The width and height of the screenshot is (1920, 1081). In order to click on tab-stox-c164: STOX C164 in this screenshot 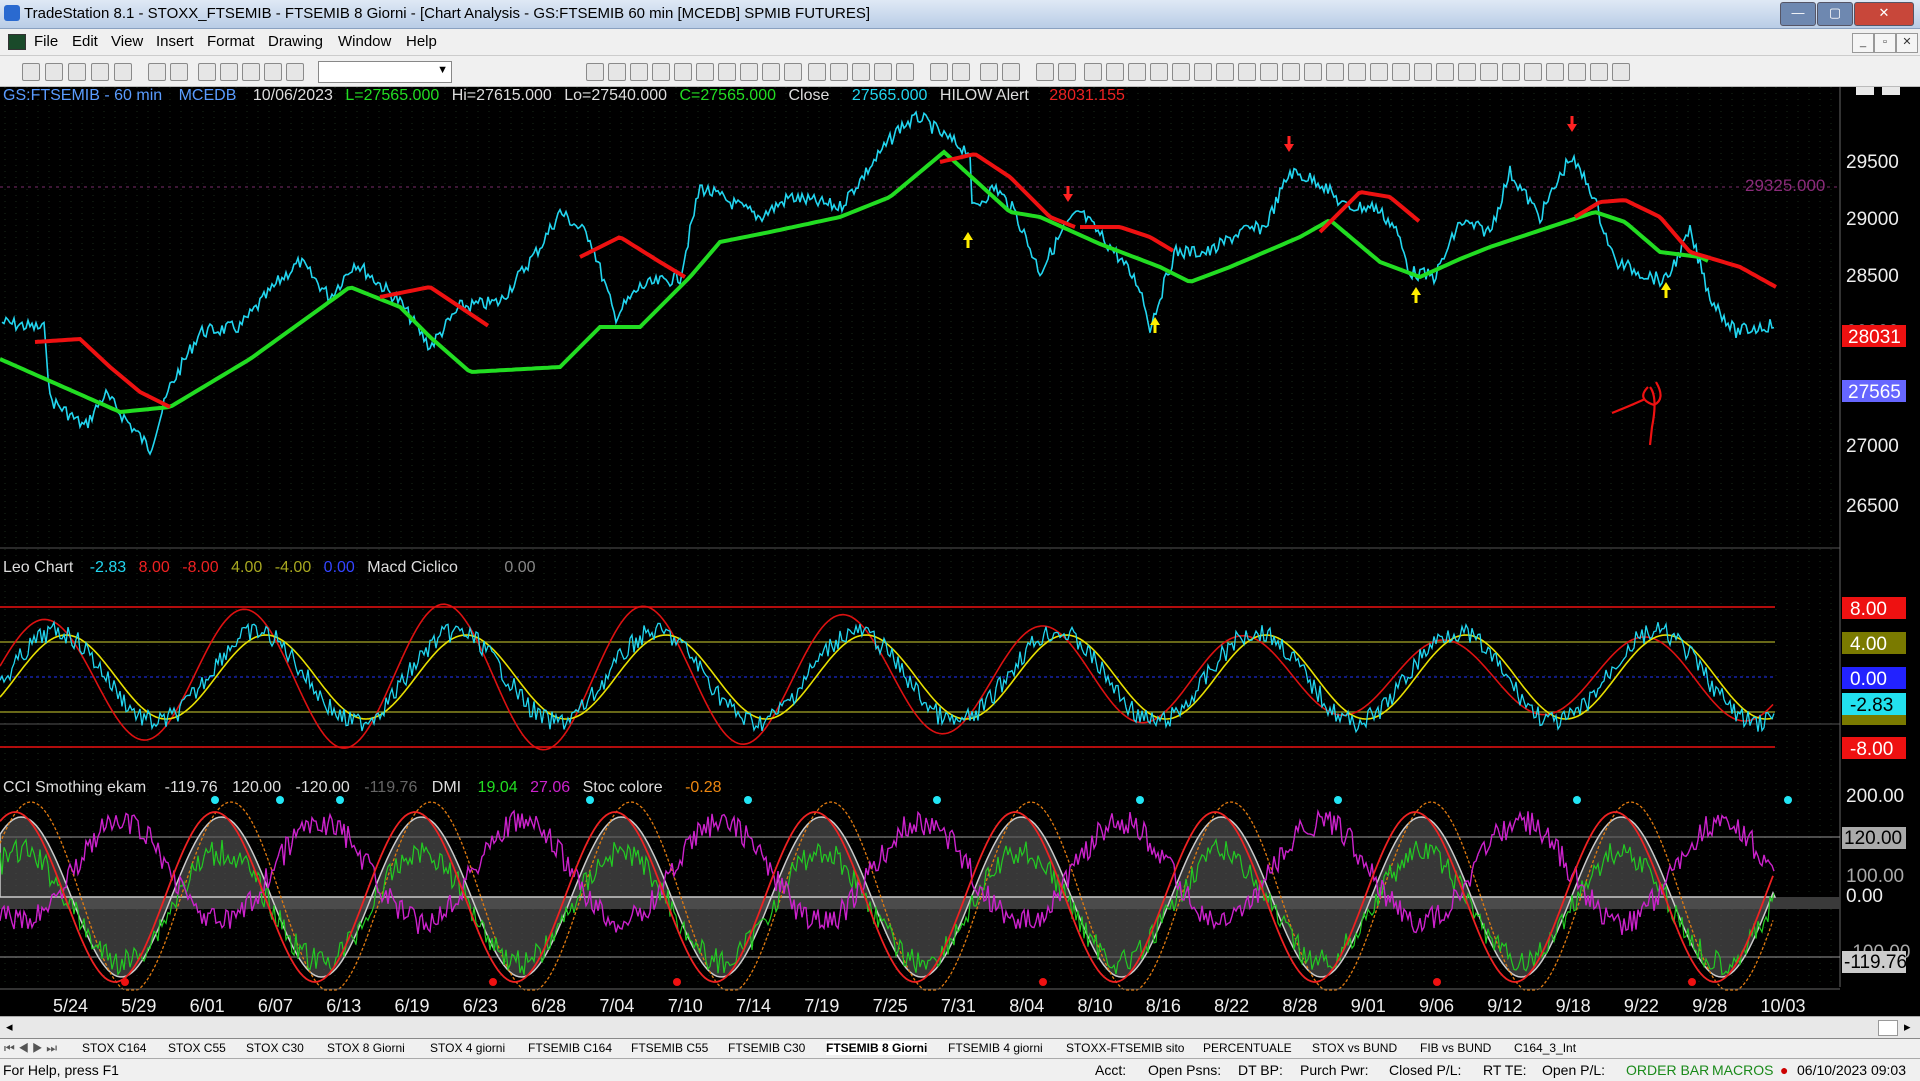, I will do `click(114, 1048)`.